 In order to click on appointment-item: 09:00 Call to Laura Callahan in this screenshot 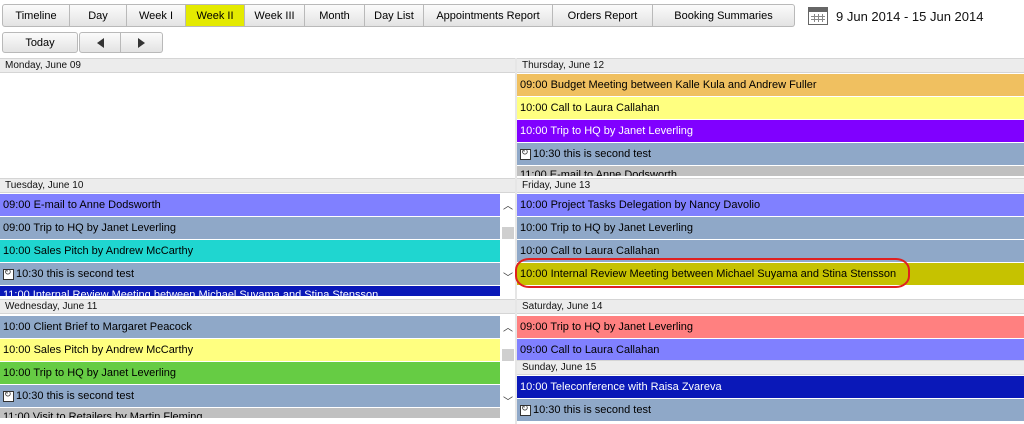, I will do `click(770, 350)`.